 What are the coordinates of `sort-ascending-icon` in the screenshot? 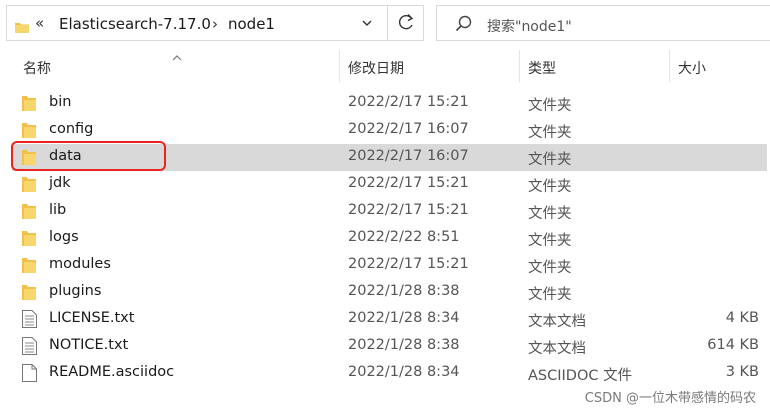 It's located at (177, 56).